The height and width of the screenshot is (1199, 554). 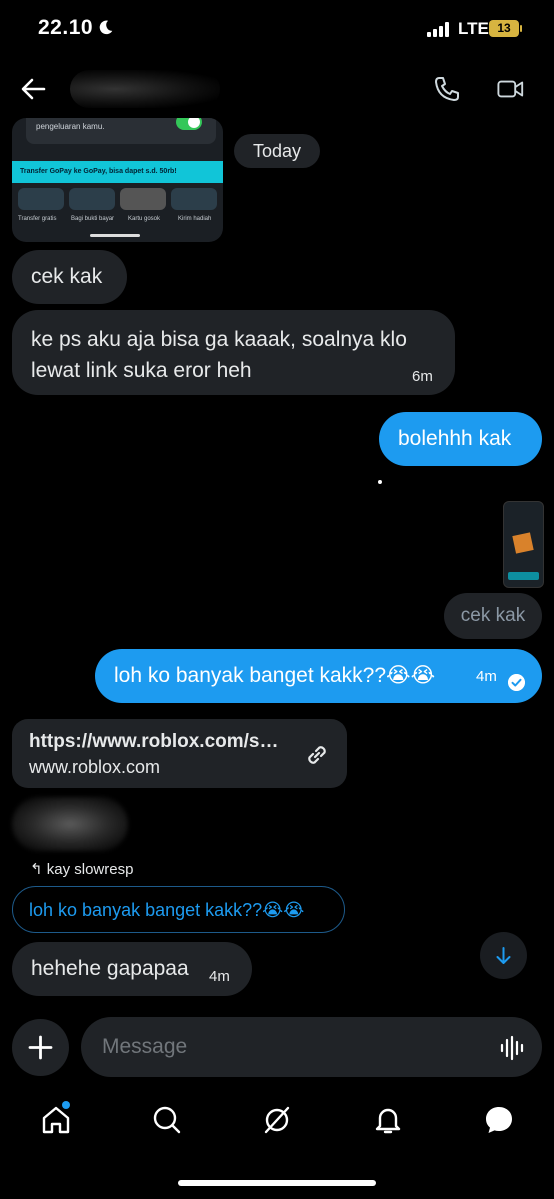 I want to click on status-time: 22.10, so click(x=66, y=27).